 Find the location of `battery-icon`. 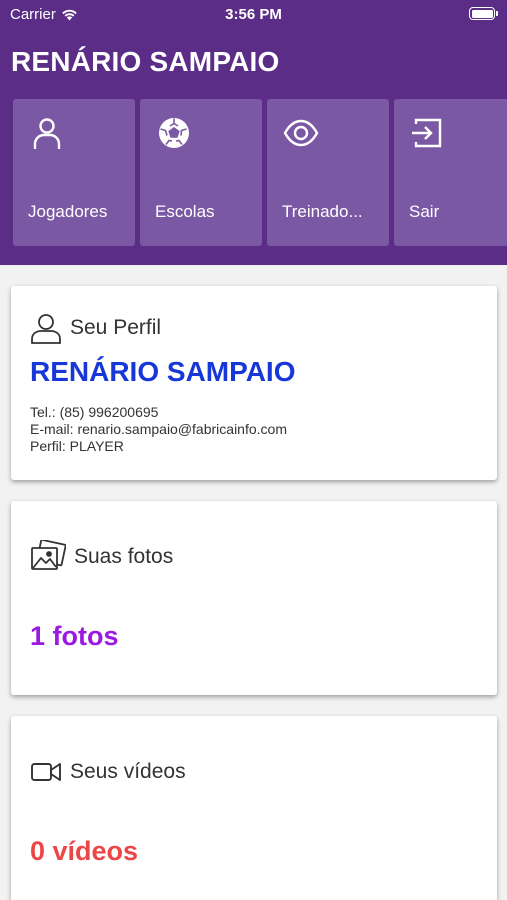

battery-icon is located at coordinates (483, 13).